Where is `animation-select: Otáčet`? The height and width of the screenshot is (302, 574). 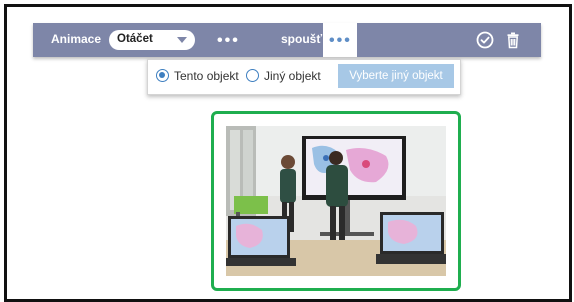
animation-select: Otáčet is located at coordinates (152, 40).